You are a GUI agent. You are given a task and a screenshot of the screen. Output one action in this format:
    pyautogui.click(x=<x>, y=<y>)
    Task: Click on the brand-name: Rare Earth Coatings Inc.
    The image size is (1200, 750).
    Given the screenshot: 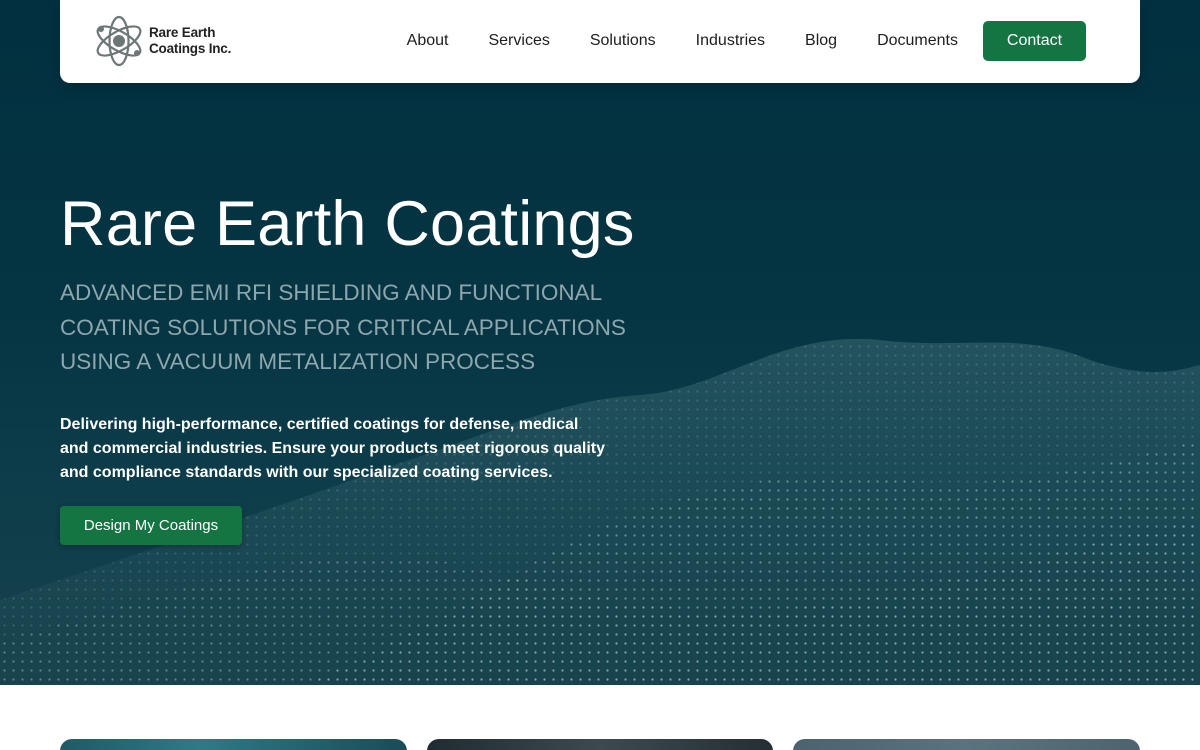 What is the action you would take?
    pyautogui.click(x=190, y=41)
    